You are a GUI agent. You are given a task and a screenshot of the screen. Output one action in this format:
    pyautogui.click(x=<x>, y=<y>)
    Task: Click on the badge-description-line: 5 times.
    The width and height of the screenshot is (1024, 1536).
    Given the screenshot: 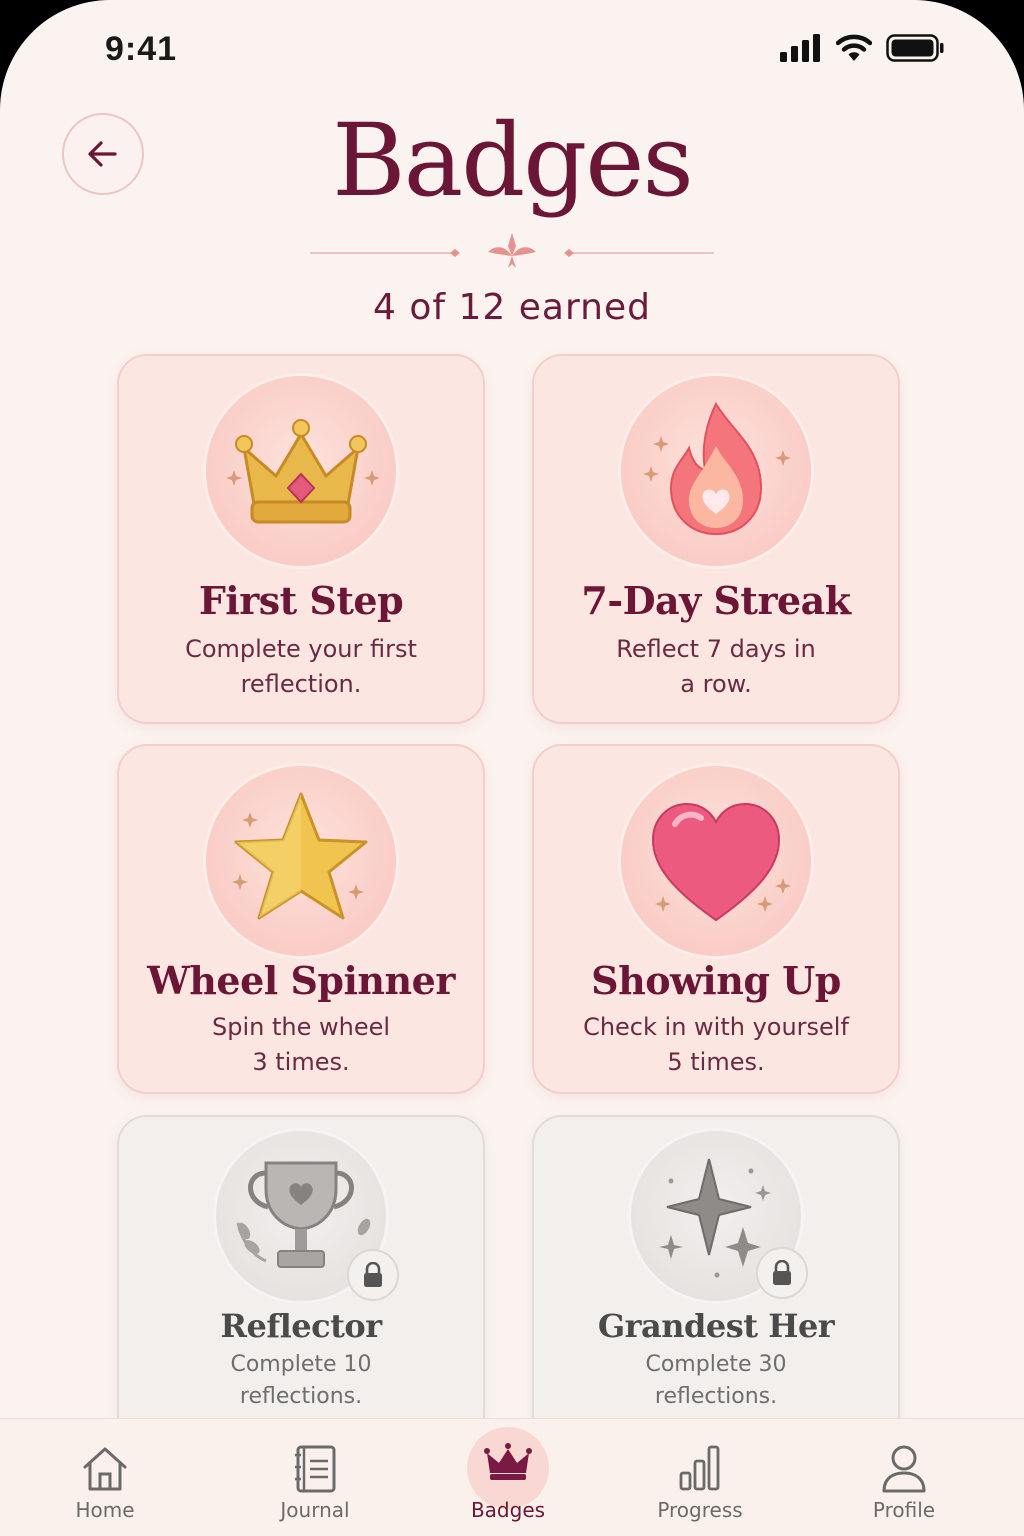 What is the action you would take?
    pyautogui.click(x=716, y=1062)
    